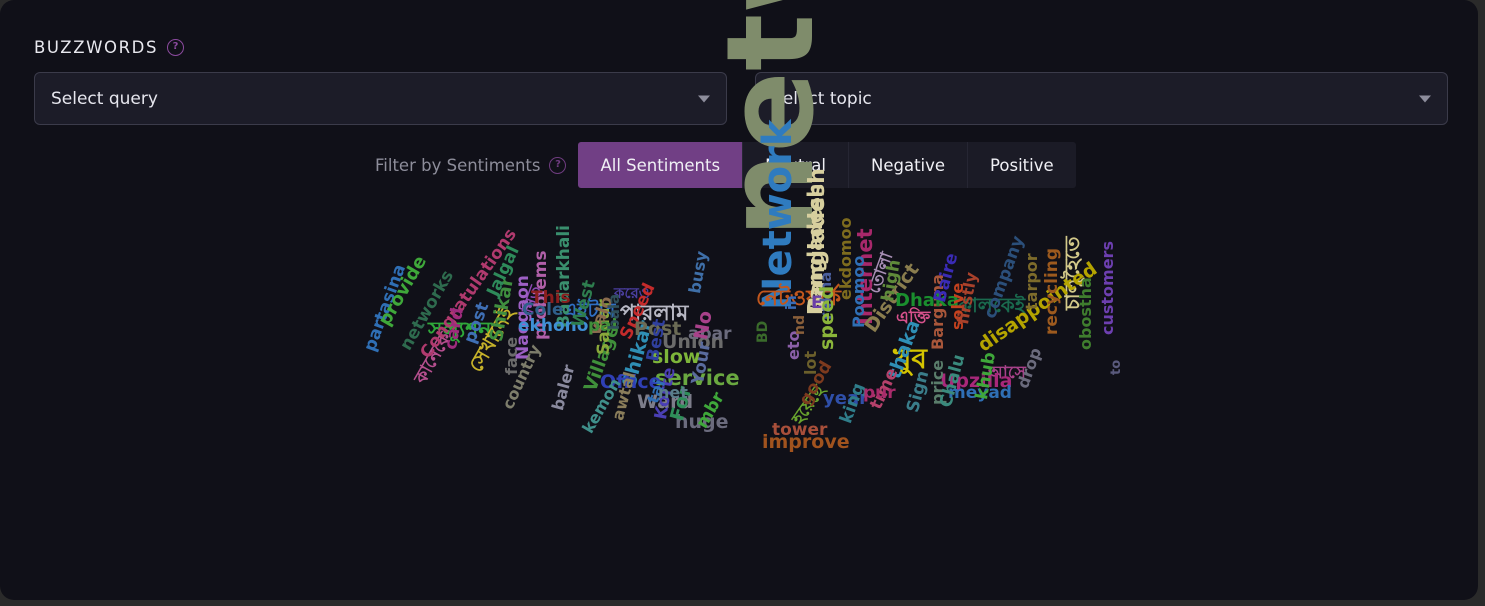  Describe the element at coordinates (810, 363) in the screenshot. I see `wordcloud-word: lot` at that location.